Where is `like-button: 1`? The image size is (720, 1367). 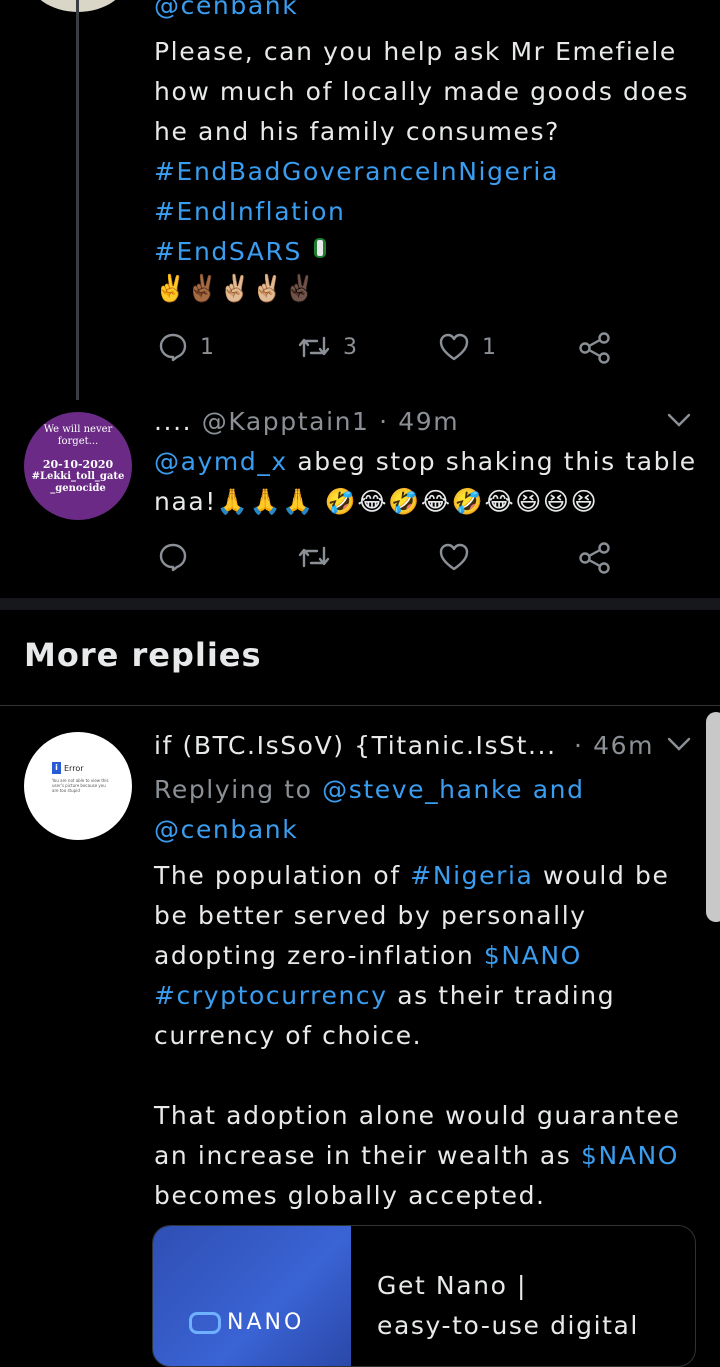 like-button: 1 is located at coordinates (467, 347).